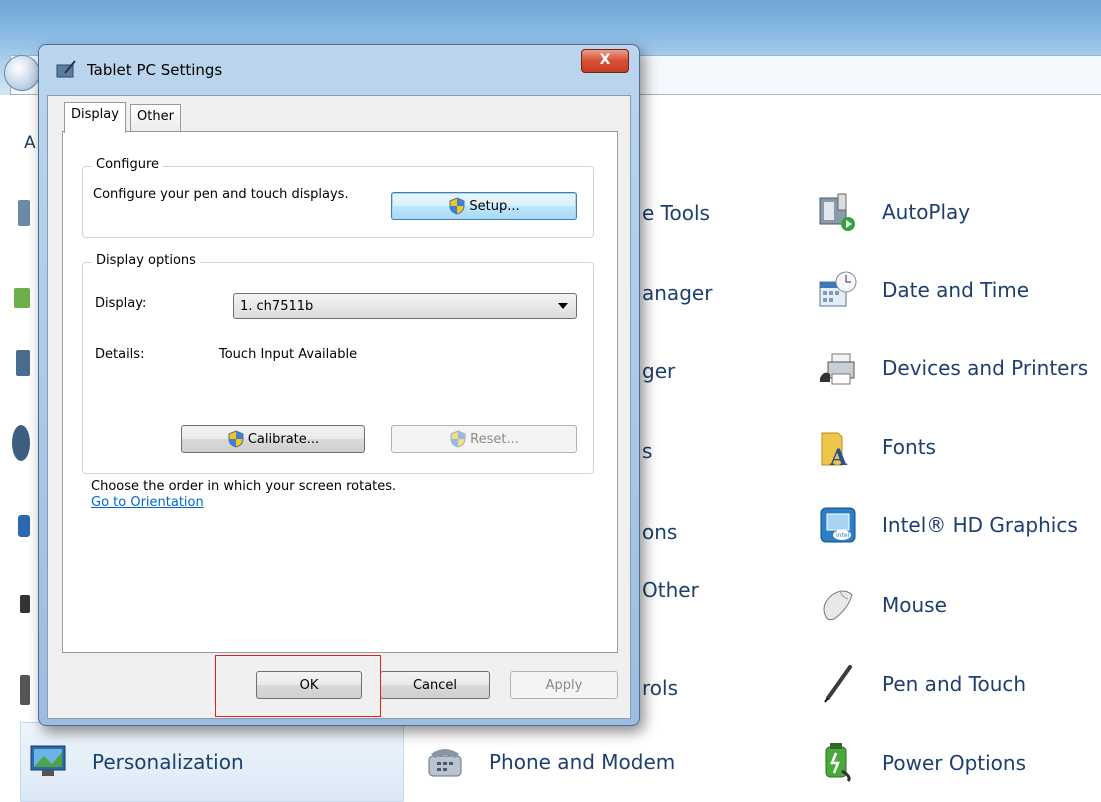 The width and height of the screenshot is (1101, 802). Describe the element at coordinates (647, 451) in the screenshot. I see `partial-item-label: s` at that location.